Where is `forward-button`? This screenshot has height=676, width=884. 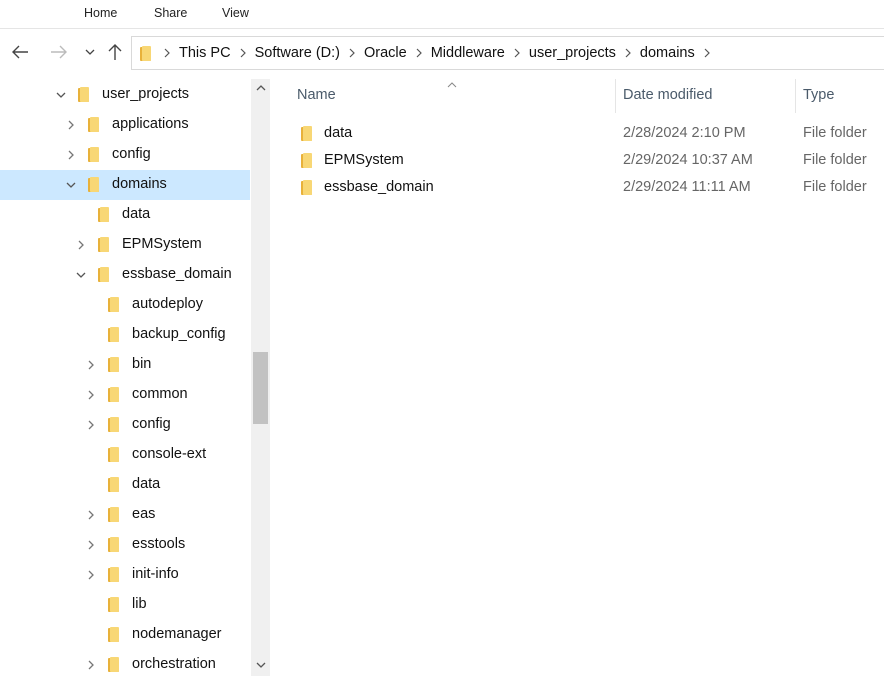
forward-button is located at coordinates (59, 52).